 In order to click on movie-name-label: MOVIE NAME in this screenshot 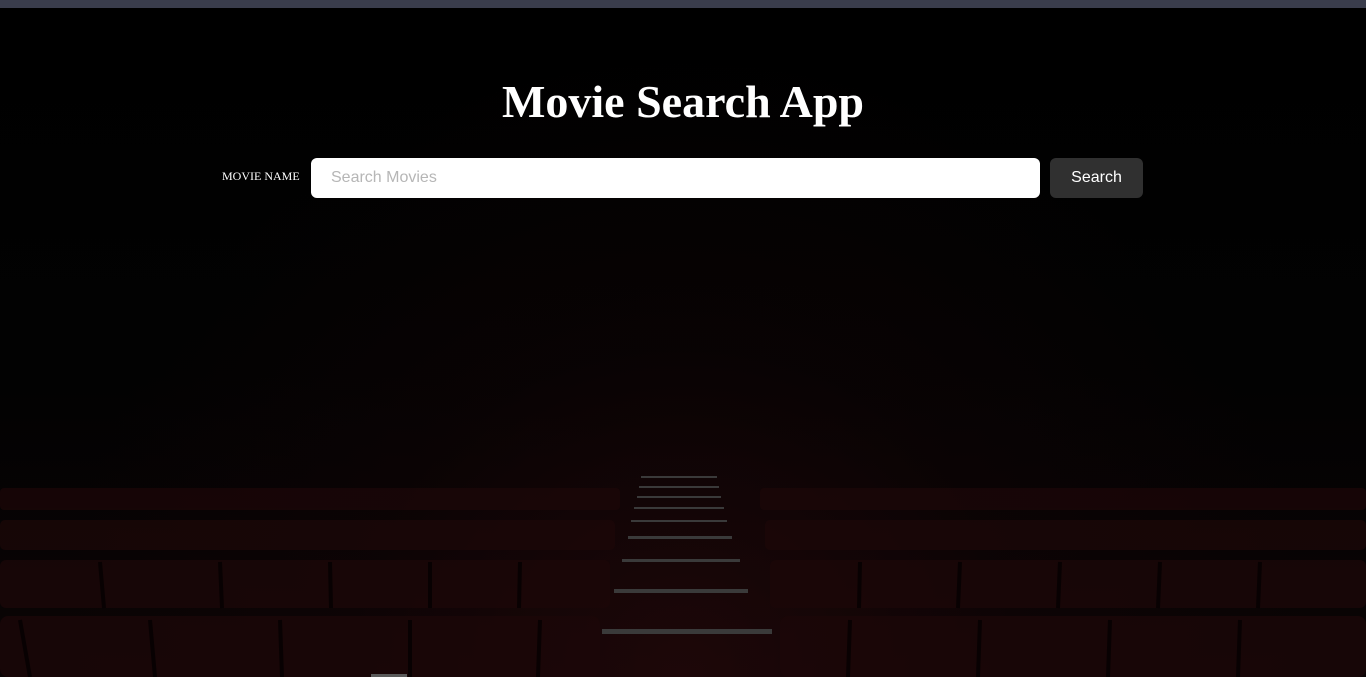, I will do `click(261, 175)`.